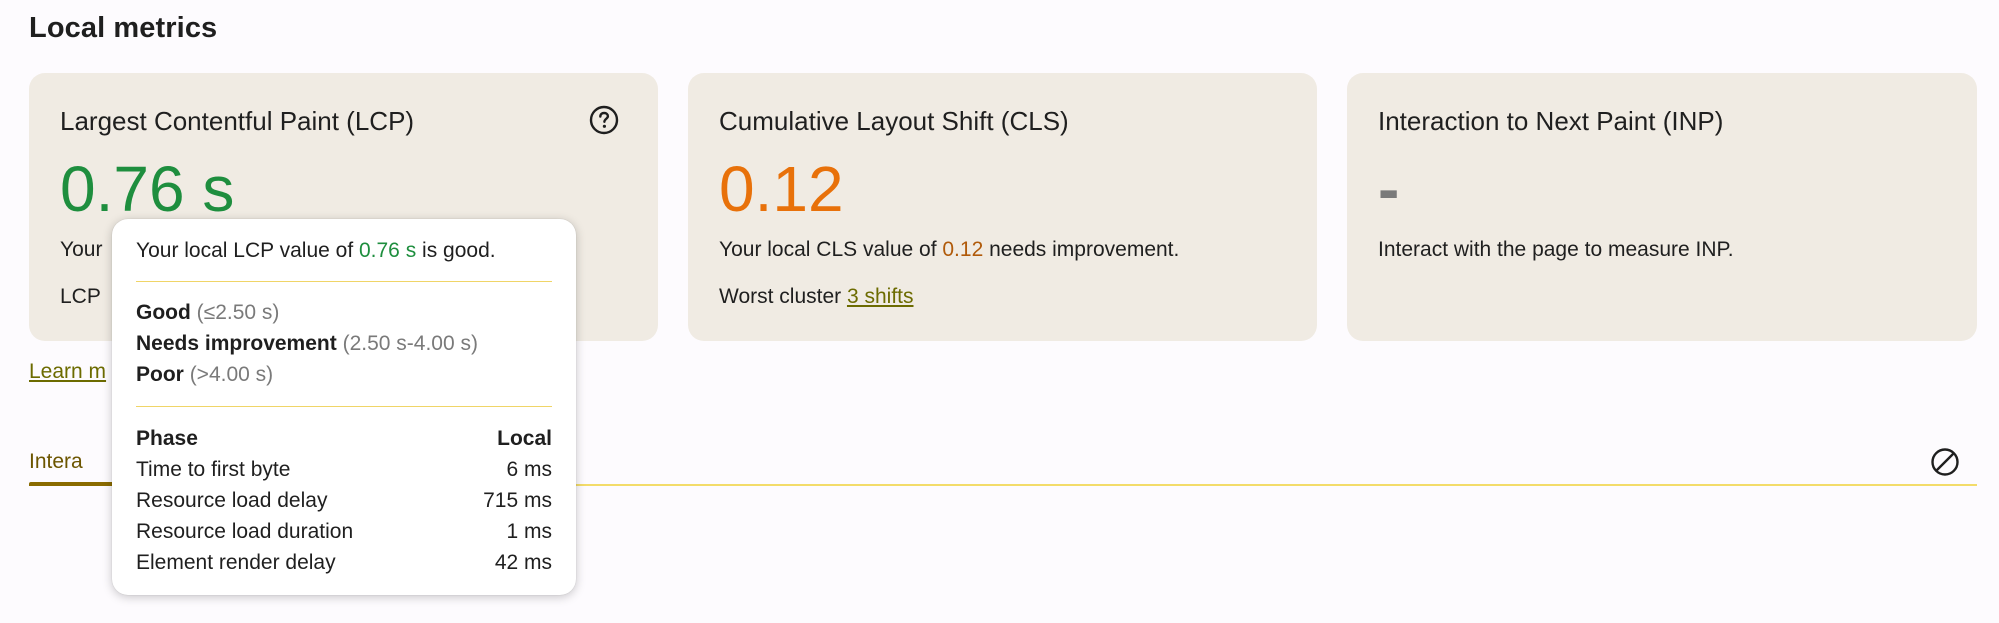  I want to click on phase-name: Resource load delay, so click(232, 500).